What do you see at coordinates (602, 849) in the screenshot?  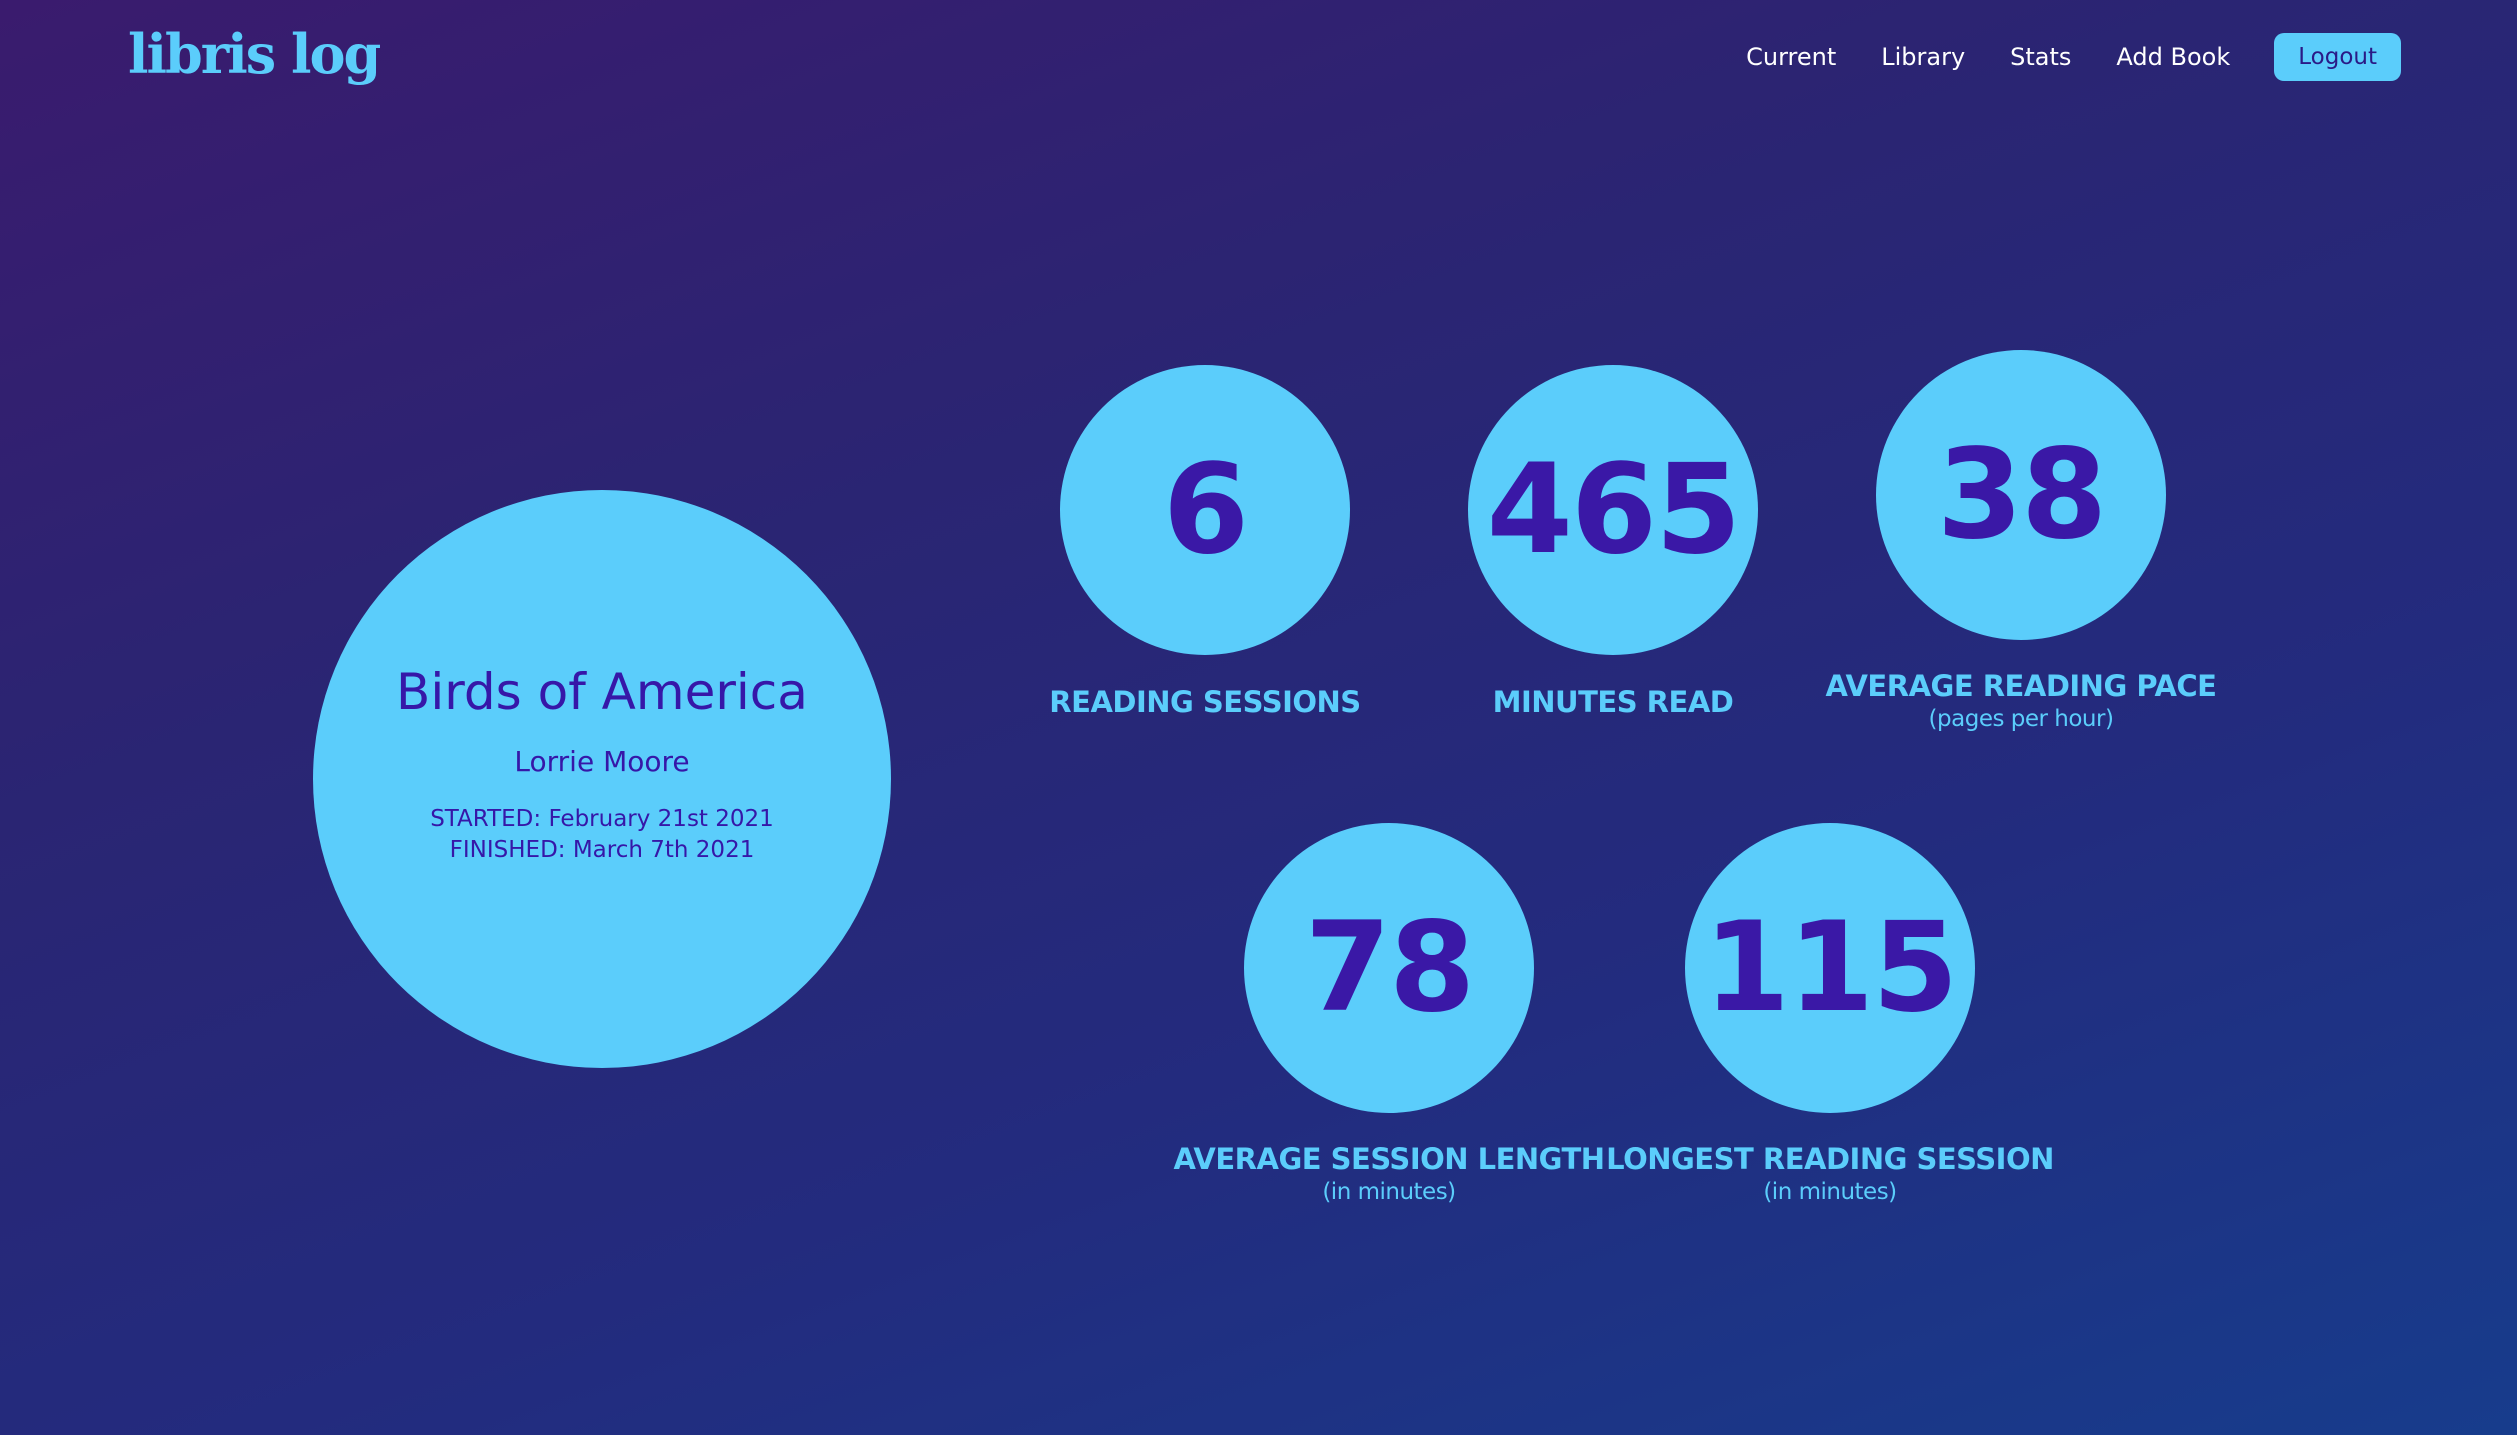 I see `book-finished-date: FINISHED: March 7th 2021` at bounding box center [602, 849].